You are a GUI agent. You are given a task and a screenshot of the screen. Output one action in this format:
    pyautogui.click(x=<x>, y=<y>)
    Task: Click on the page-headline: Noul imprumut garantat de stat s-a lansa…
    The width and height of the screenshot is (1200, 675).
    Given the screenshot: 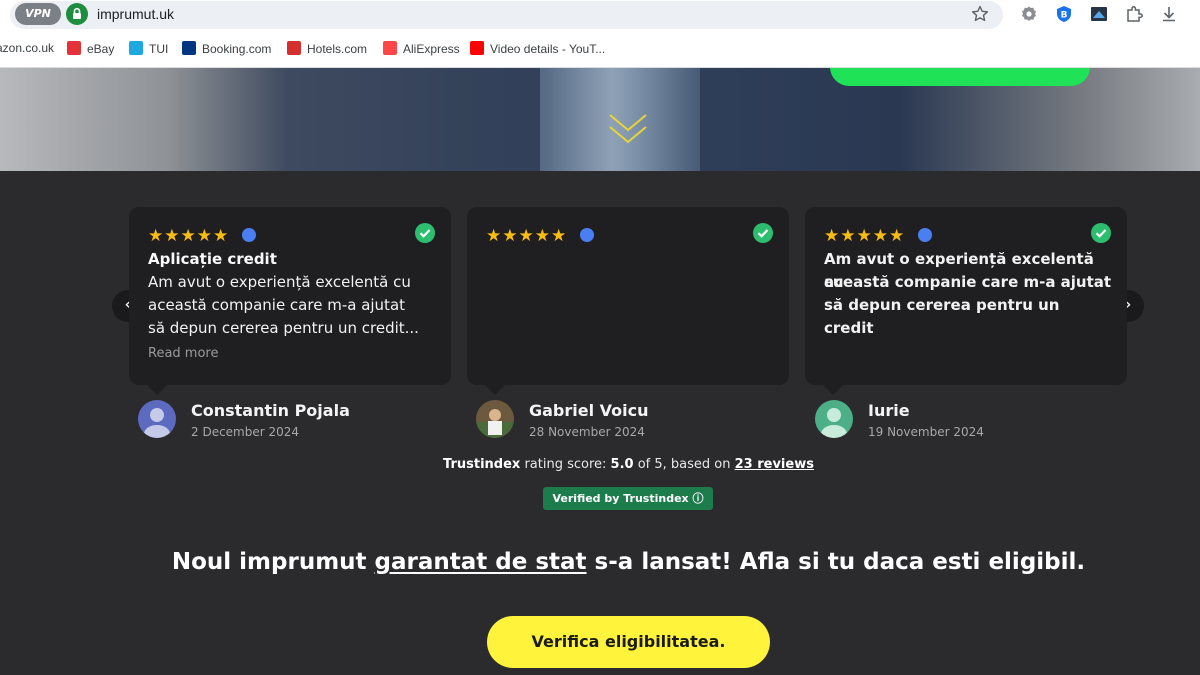 What is the action you would take?
    pyautogui.click(x=600, y=562)
    